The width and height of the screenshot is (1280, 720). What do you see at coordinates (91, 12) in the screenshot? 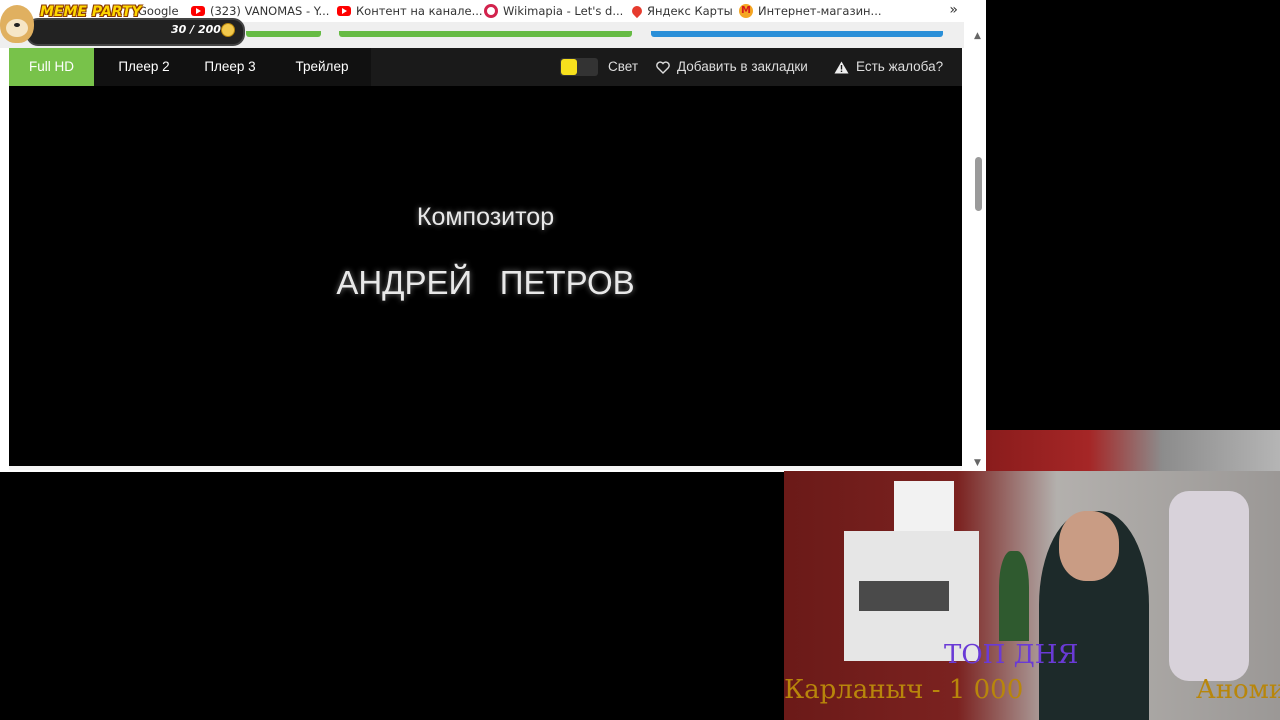
I see `meme-party-title: MEME PARTY` at bounding box center [91, 12].